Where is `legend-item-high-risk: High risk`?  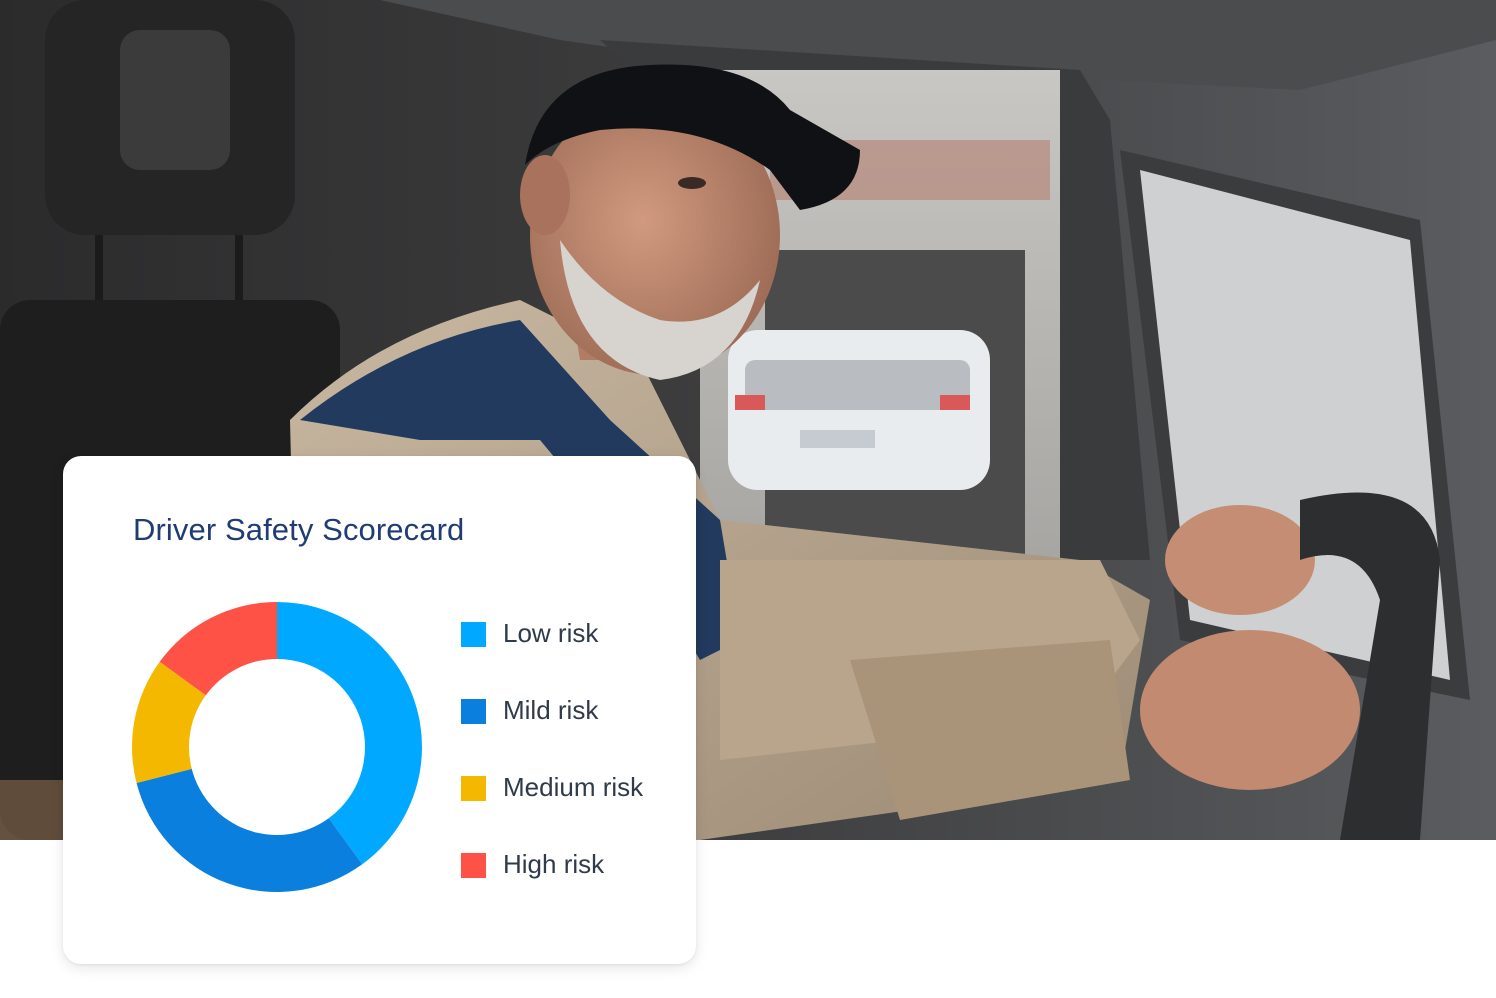
legend-item-high-risk: High risk is located at coordinates (576, 864).